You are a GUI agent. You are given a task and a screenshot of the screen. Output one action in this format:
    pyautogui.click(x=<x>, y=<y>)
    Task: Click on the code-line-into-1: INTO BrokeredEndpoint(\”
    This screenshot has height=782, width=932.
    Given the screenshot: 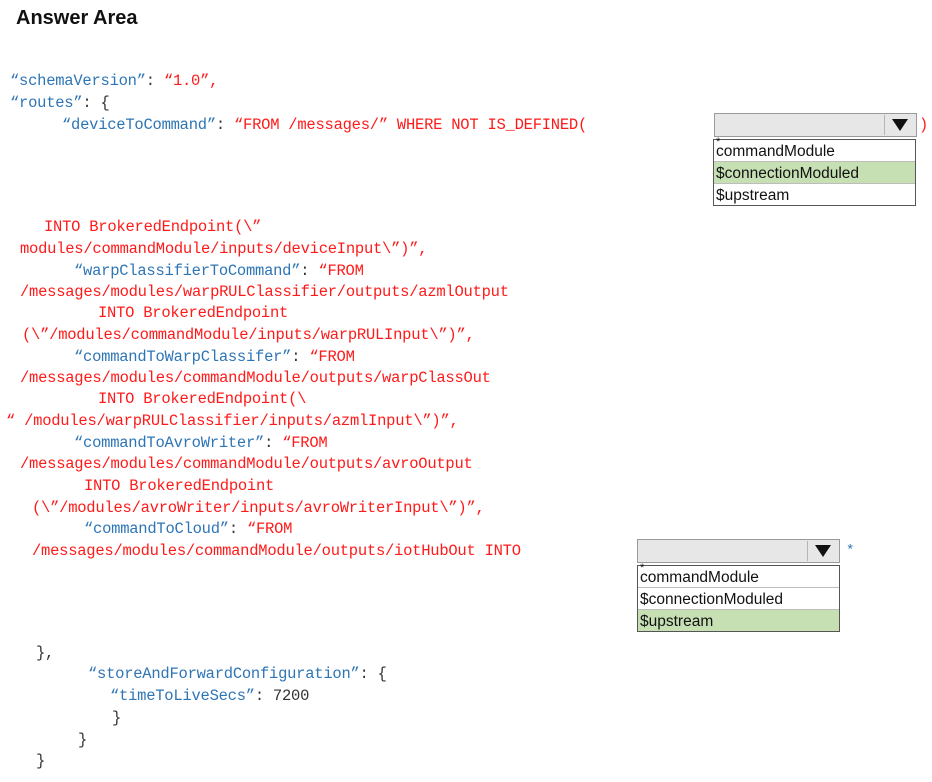 What is the action you would take?
    pyautogui.click(x=153, y=227)
    